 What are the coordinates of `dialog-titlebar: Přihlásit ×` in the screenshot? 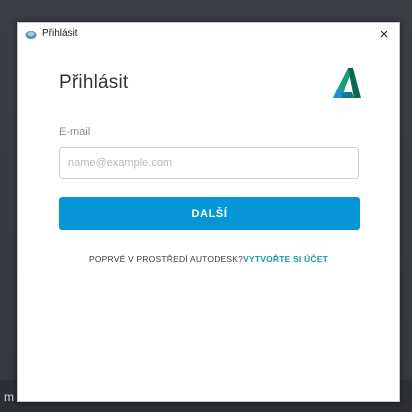 It's located at (208, 34).